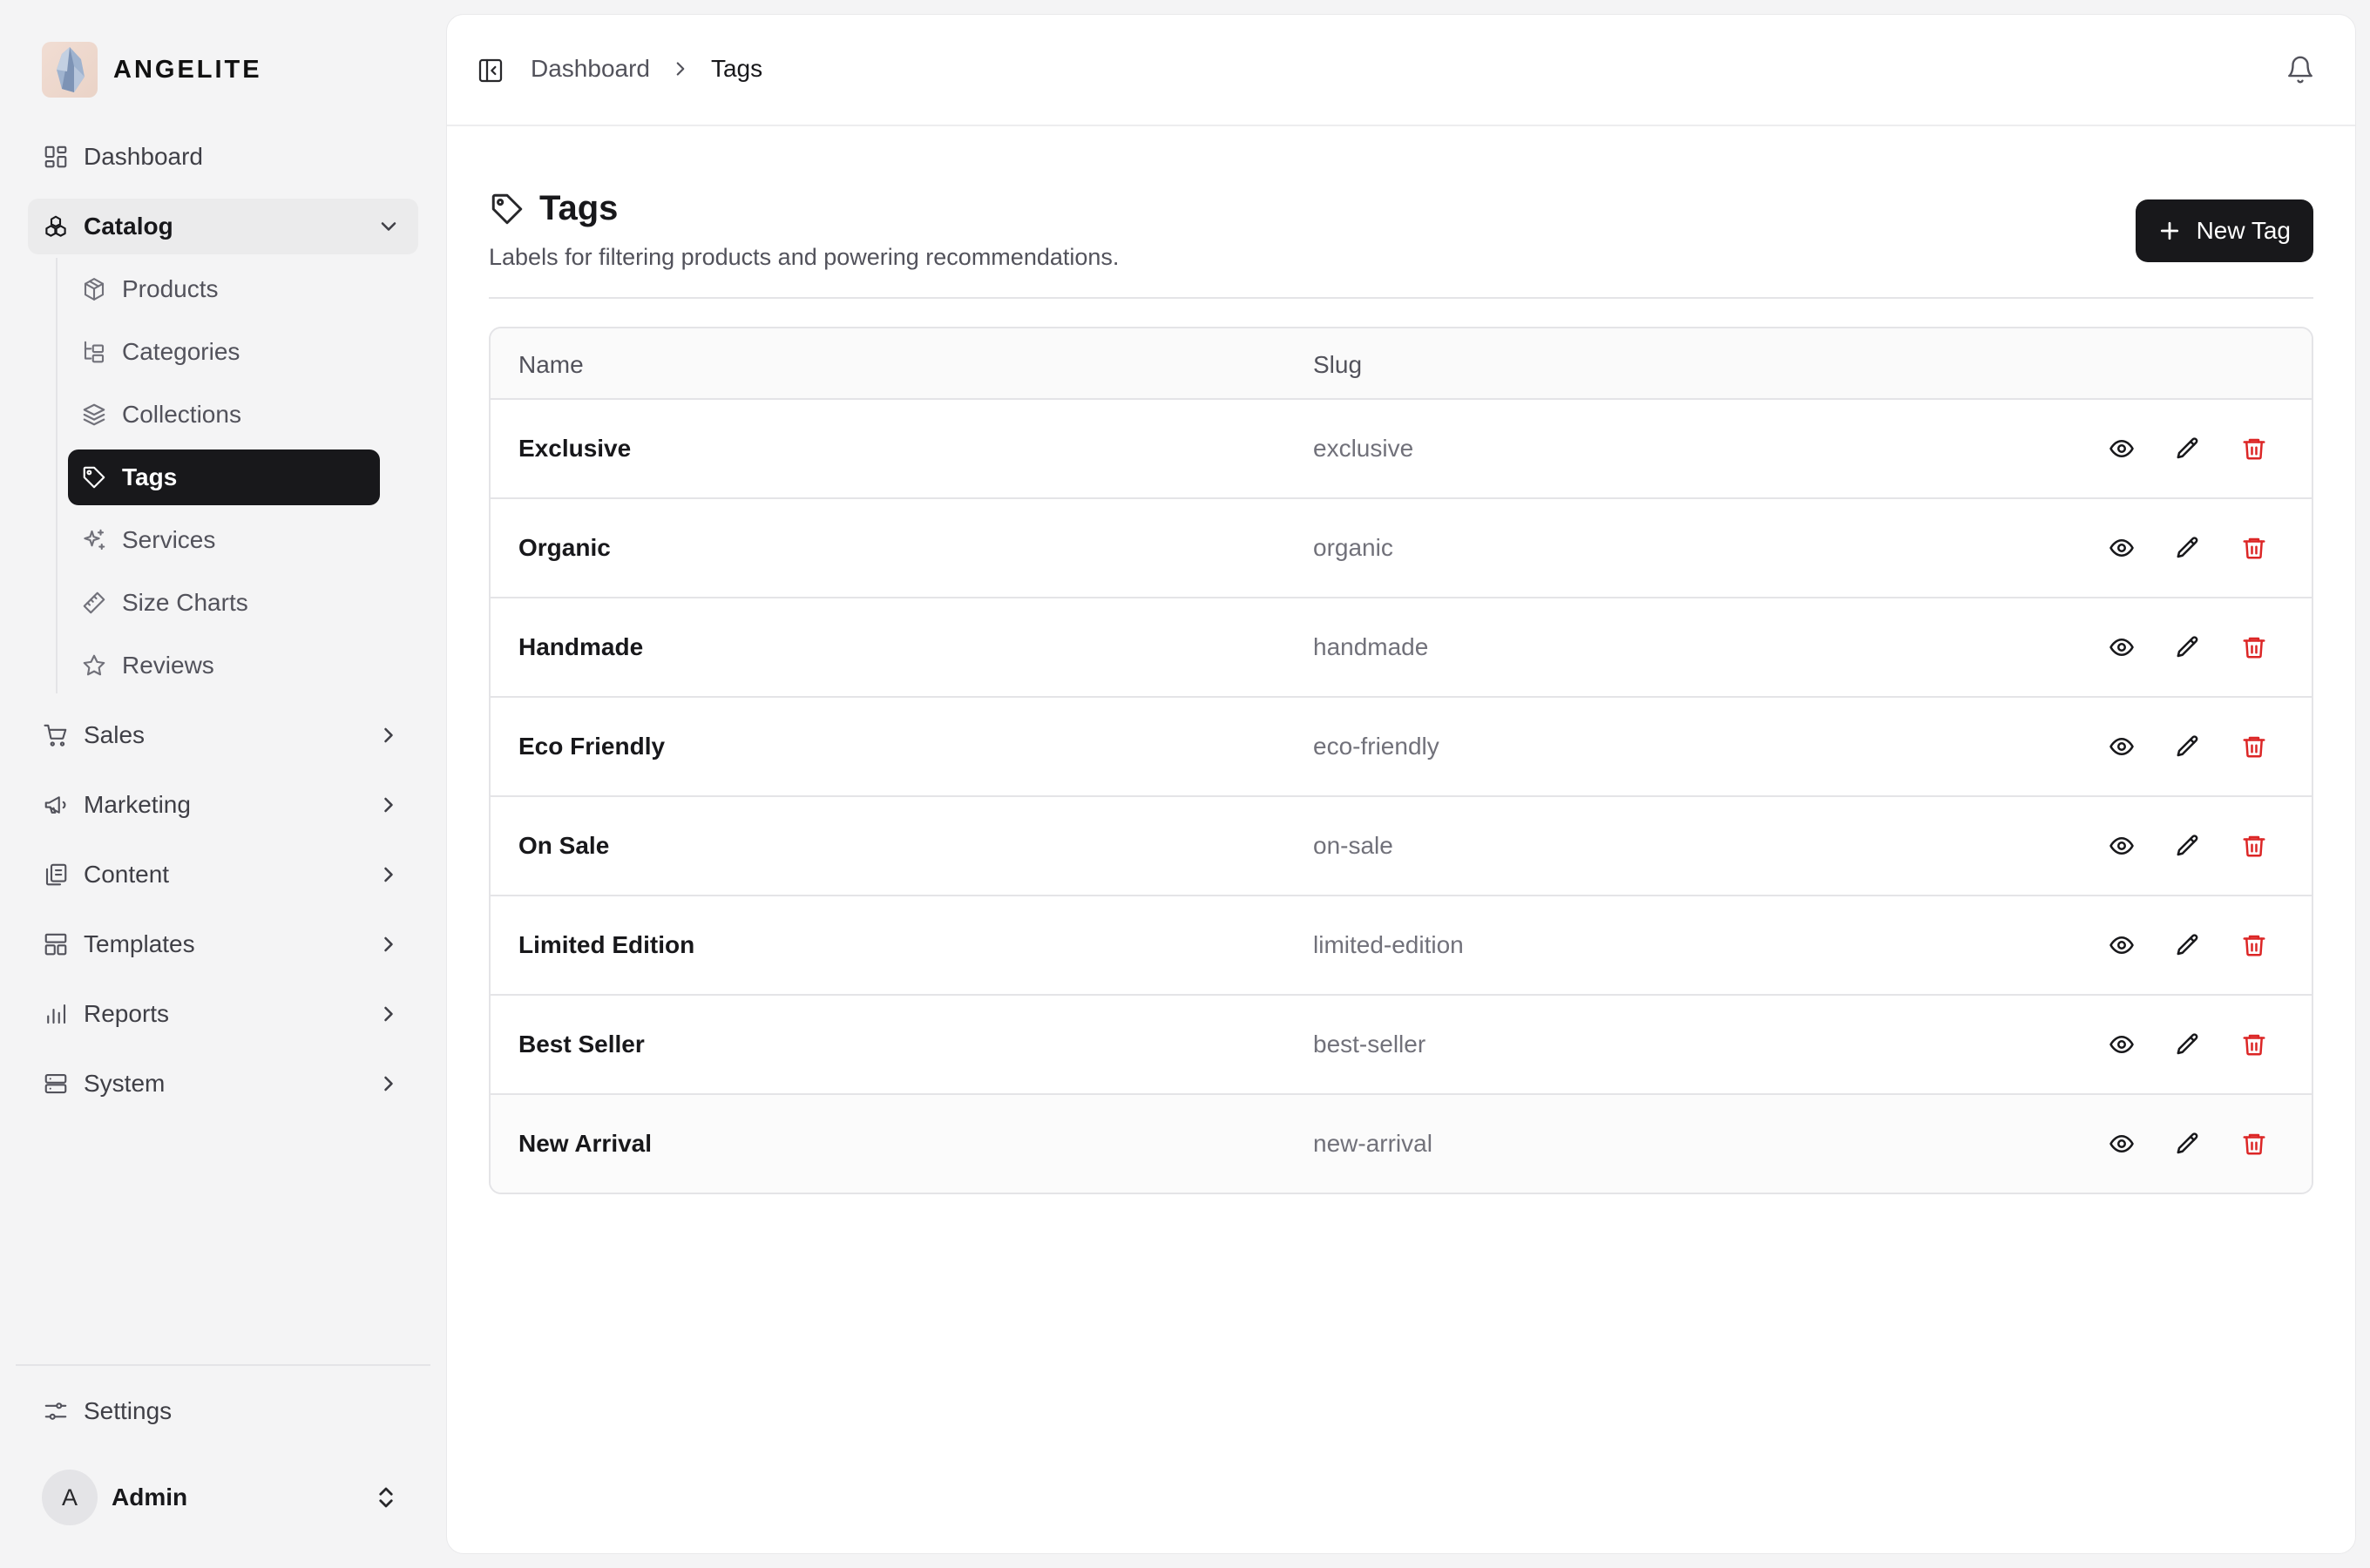 The height and width of the screenshot is (1568, 2370). What do you see at coordinates (223, 226) in the screenshot?
I see `nav-catalog: Catalog` at bounding box center [223, 226].